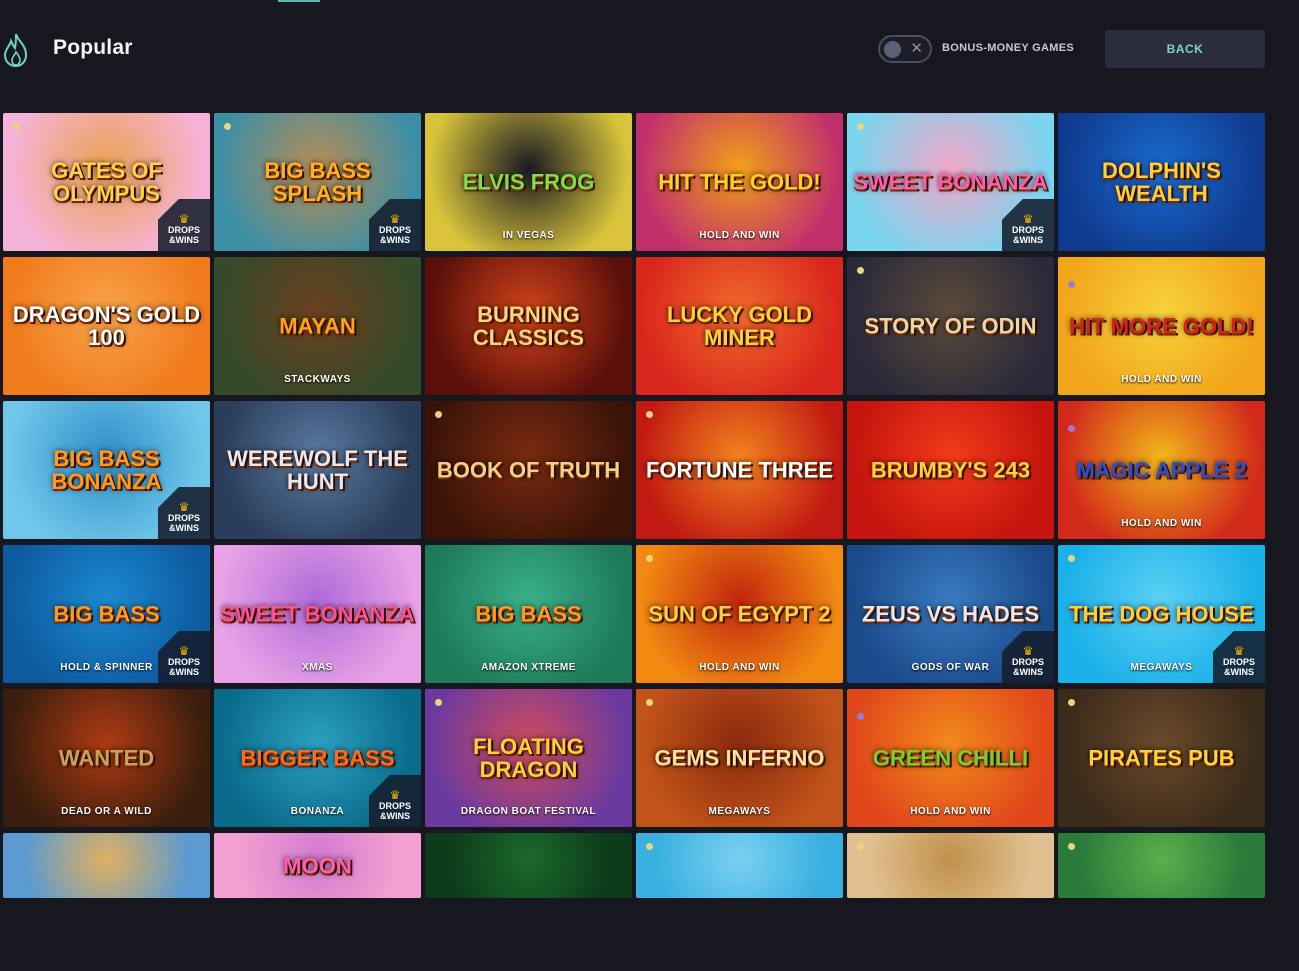 Image resolution: width=1299 pixels, height=971 pixels. I want to click on game-tile: Big Bass Splash ♛ DROPS &WINS, so click(317, 182).